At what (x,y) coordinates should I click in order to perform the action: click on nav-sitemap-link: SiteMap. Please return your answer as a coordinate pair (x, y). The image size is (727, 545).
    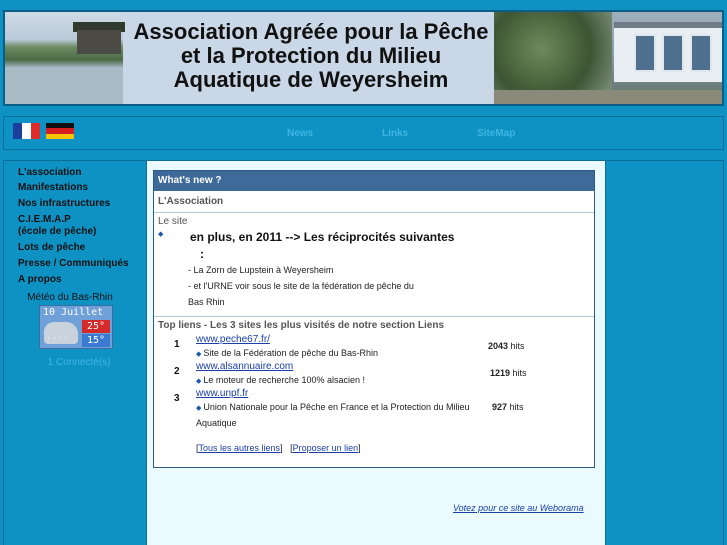
    Looking at the image, I should click on (496, 133).